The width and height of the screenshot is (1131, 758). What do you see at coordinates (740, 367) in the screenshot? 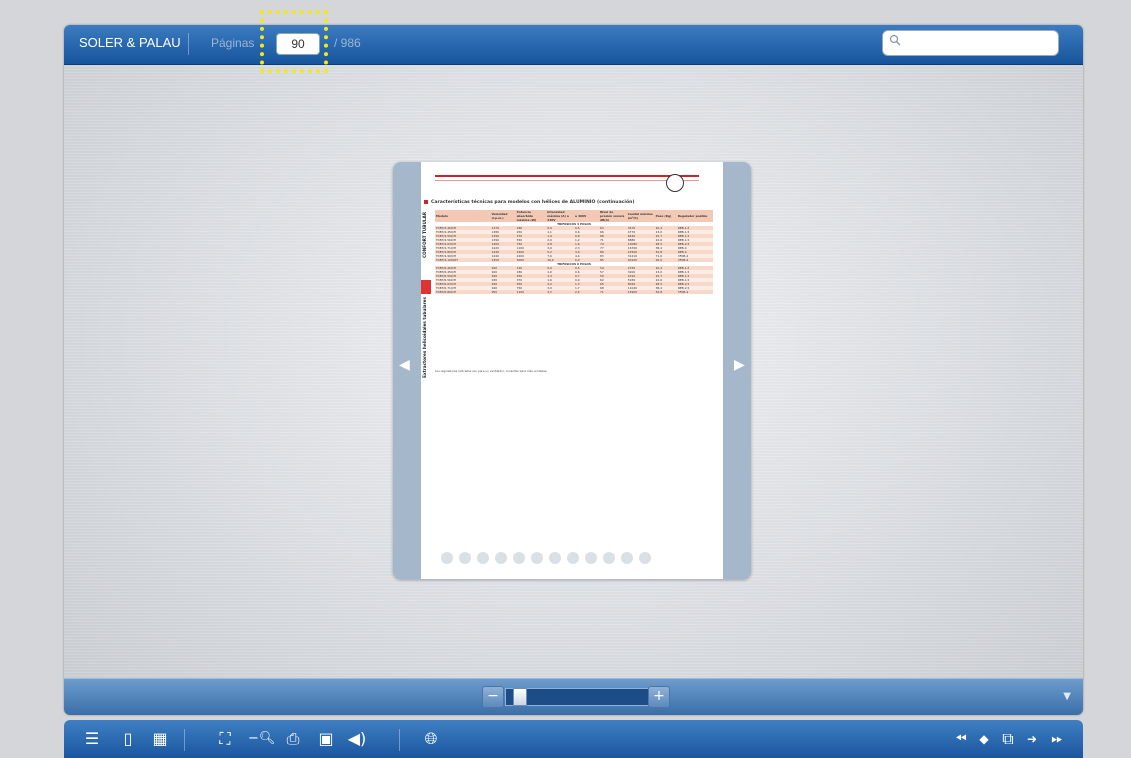
I see `next-page-arrow-icon: ▶` at bounding box center [740, 367].